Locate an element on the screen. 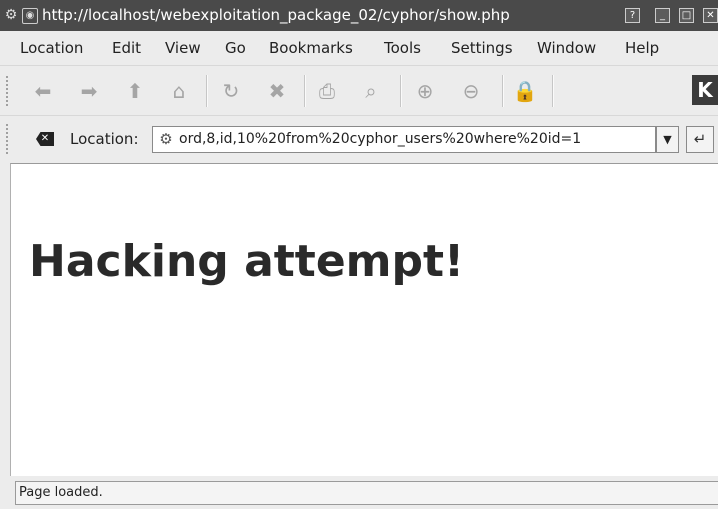  maximize-button: □ is located at coordinates (686, 15).